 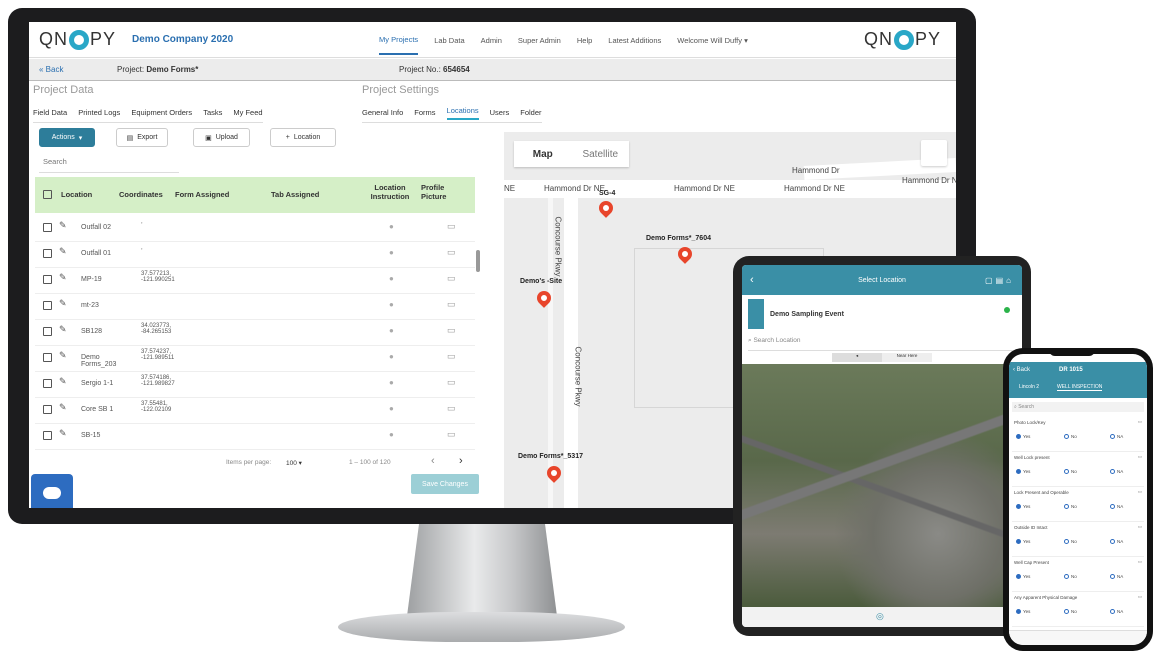 I want to click on toolbar-icons: ▢▤⌂, so click(x=999, y=280).